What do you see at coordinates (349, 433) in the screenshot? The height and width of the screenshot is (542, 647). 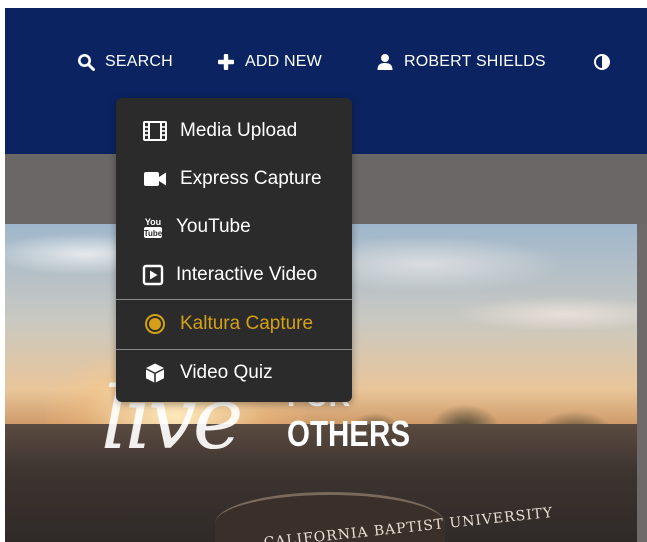 I see `banner-logo-others: OTHERS` at bounding box center [349, 433].